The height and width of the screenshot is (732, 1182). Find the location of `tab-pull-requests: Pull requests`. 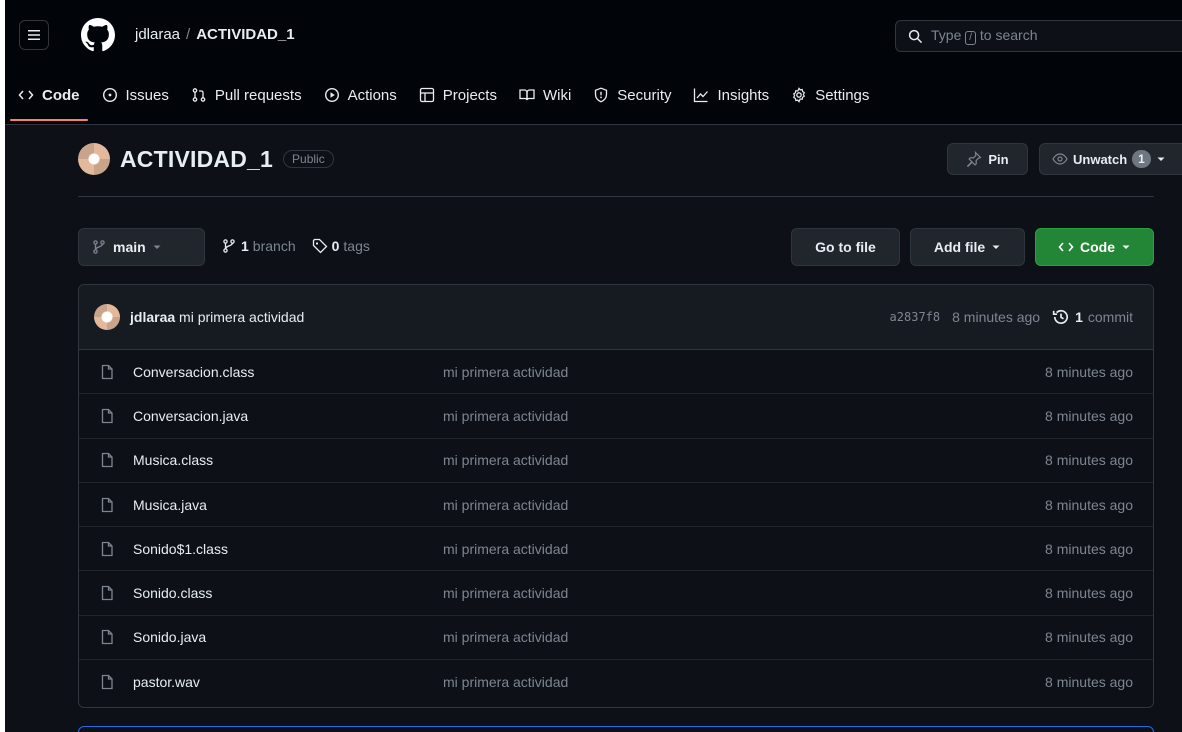

tab-pull-requests: Pull requests is located at coordinates (246, 95).